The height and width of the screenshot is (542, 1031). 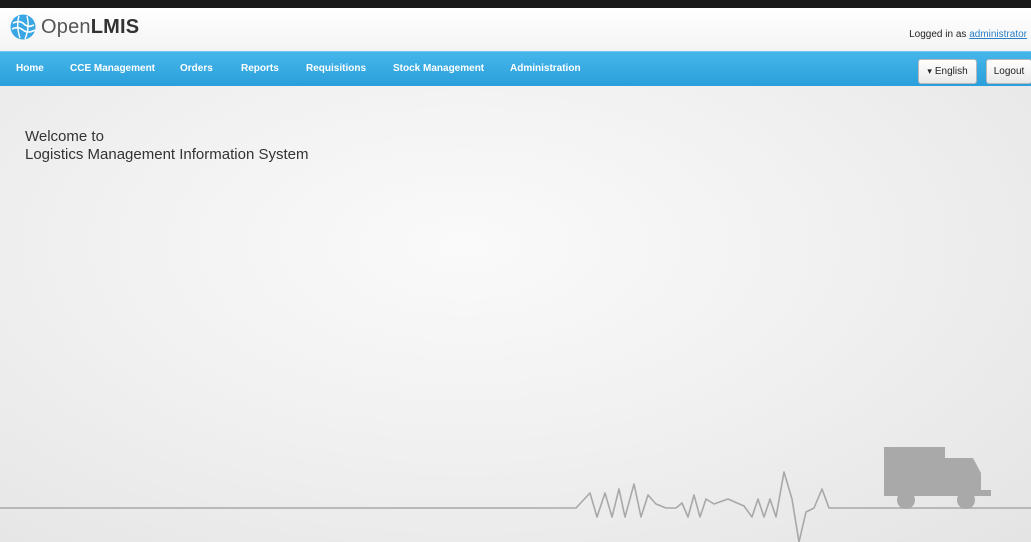 What do you see at coordinates (438, 68) in the screenshot?
I see `nav-item-stock-management: Stock Management` at bounding box center [438, 68].